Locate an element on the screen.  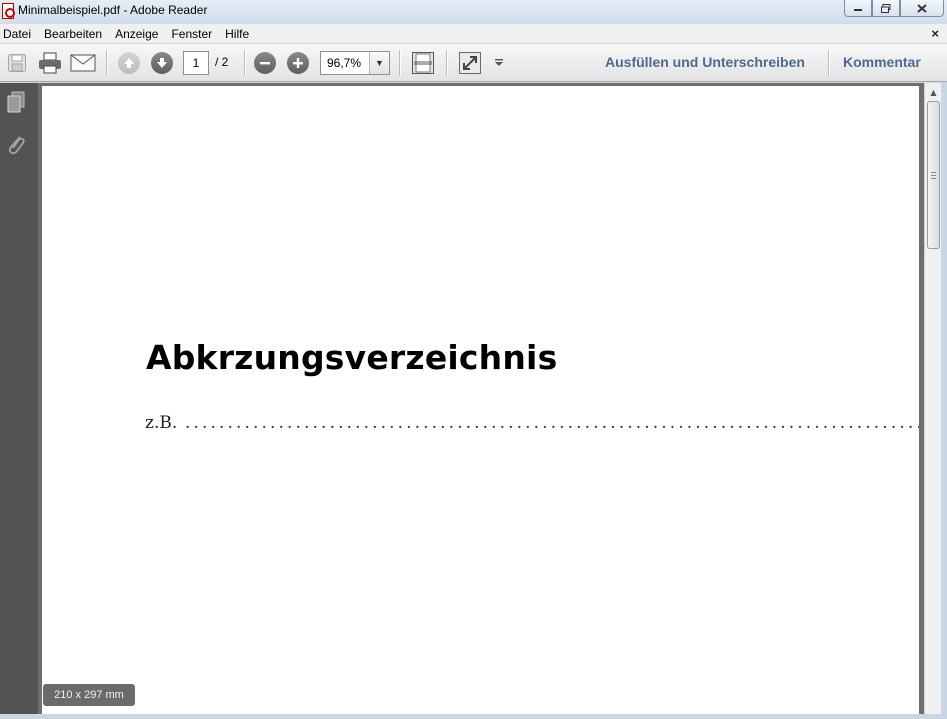
zoom-in-button is located at coordinates (298, 63).